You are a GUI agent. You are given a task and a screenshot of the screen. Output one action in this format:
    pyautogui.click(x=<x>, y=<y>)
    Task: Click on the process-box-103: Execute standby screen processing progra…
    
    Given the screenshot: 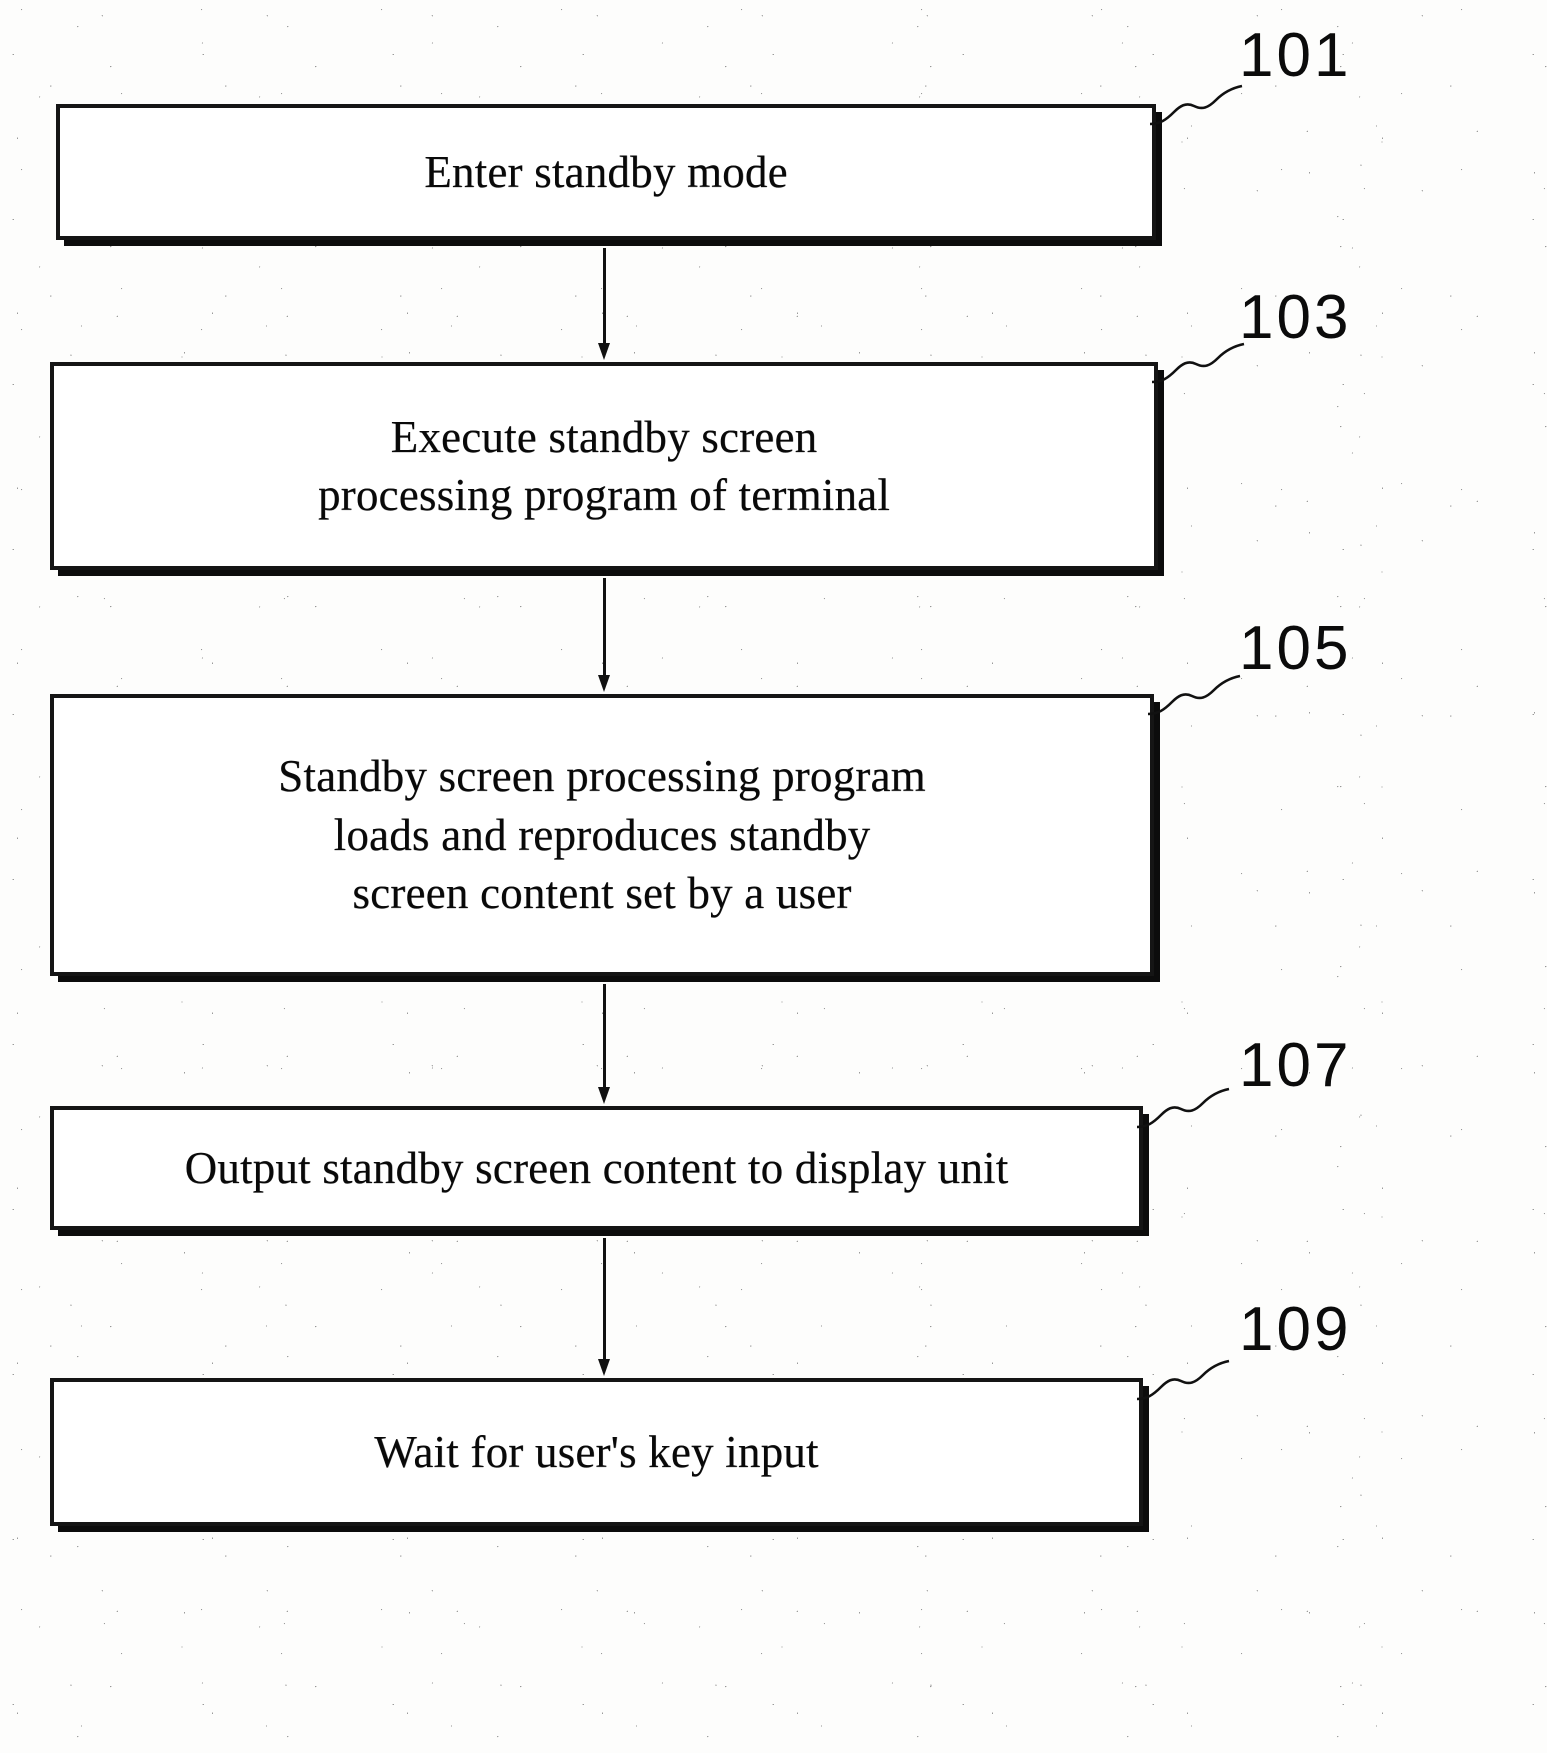 What is the action you would take?
    pyautogui.click(x=604, y=466)
    